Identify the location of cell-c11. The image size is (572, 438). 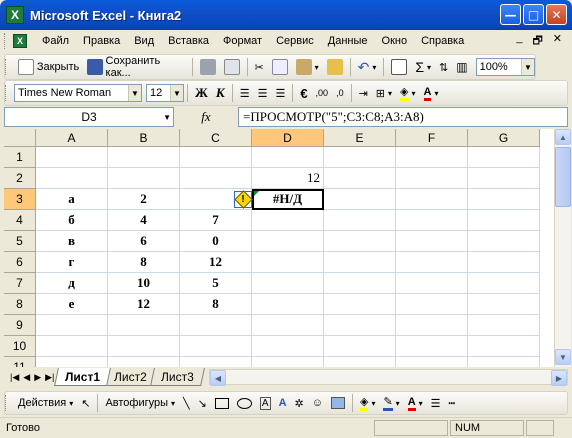
(216, 362).